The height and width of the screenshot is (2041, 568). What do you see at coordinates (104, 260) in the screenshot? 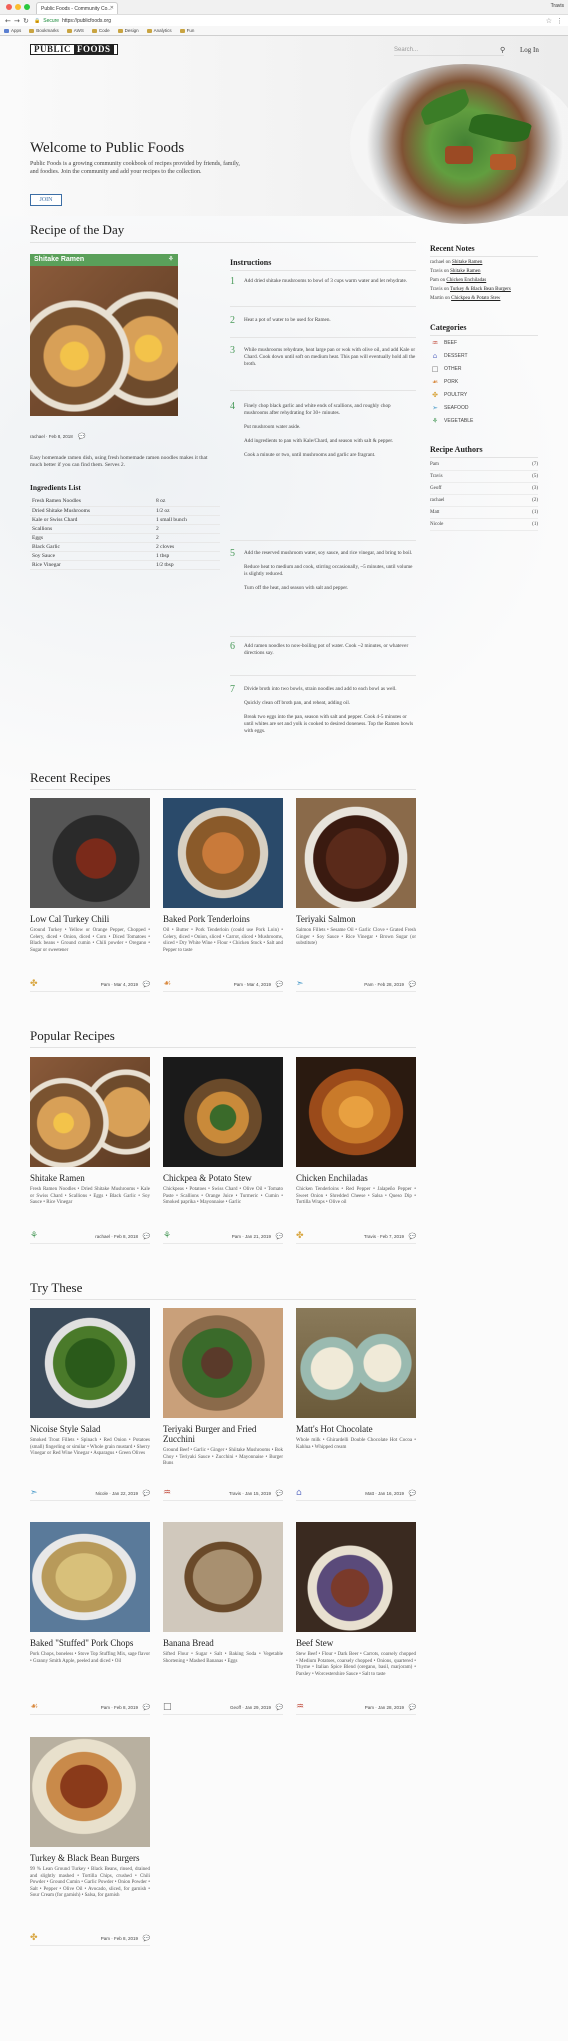
I see `rotd-card-header: Shitake Ramen ⚘` at bounding box center [104, 260].